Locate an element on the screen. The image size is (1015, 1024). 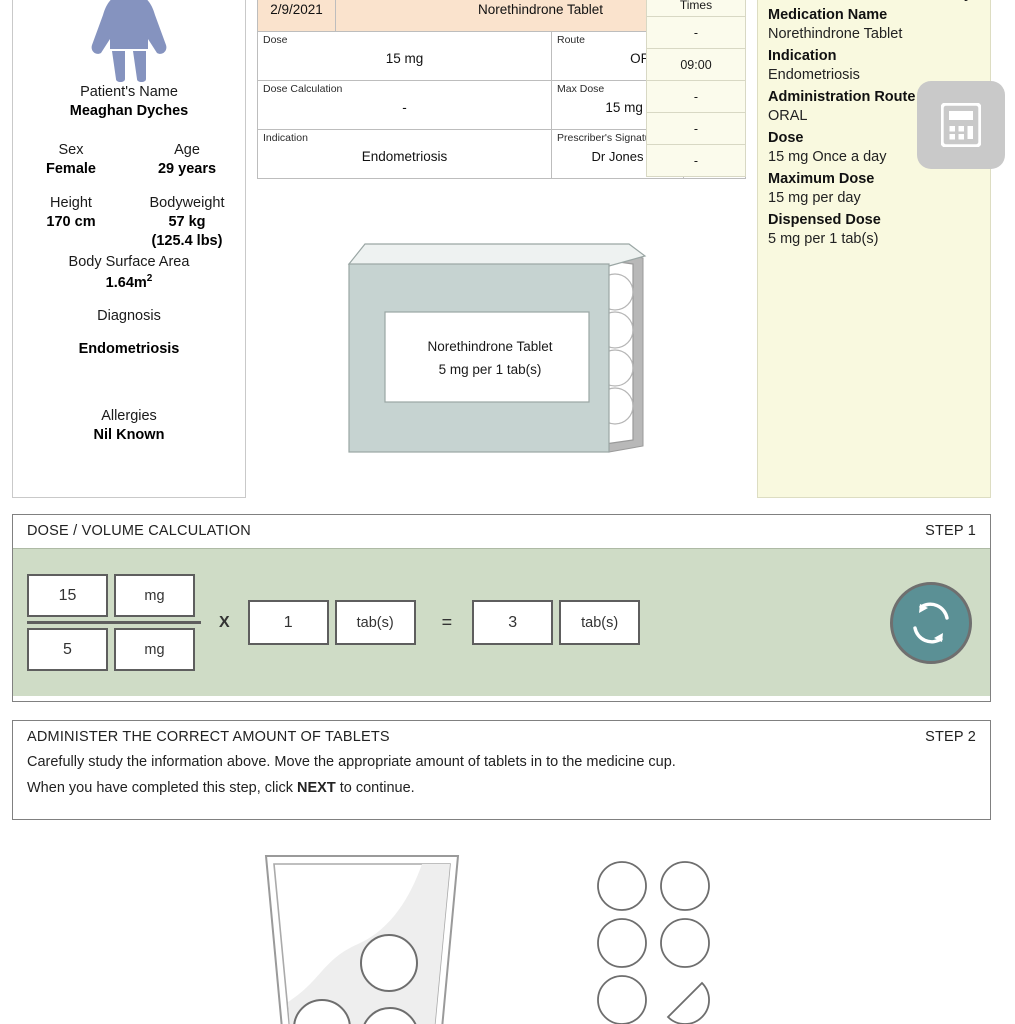
info-key-medication-name: Medication Name is located at coordinates (828, 15).